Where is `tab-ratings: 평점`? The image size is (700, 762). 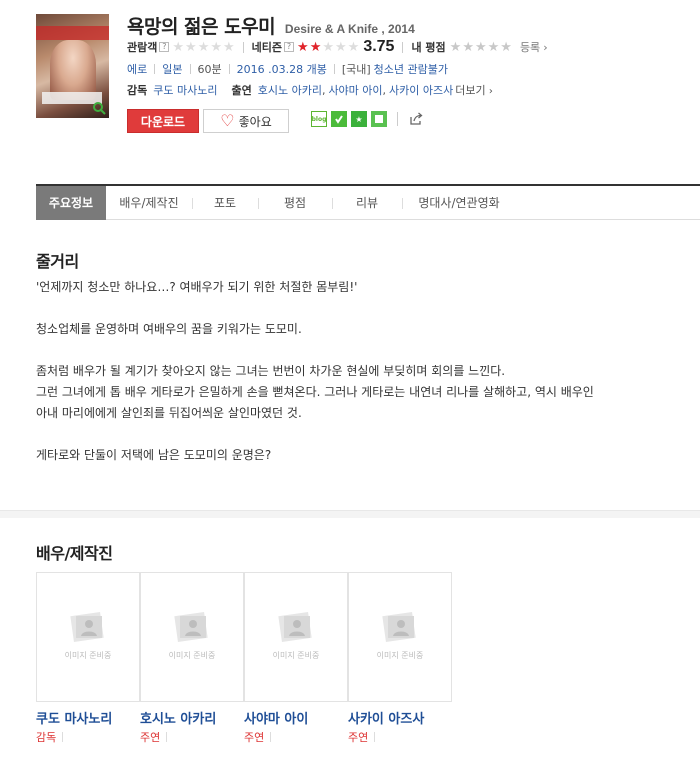 tab-ratings: 평점 is located at coordinates (295, 203).